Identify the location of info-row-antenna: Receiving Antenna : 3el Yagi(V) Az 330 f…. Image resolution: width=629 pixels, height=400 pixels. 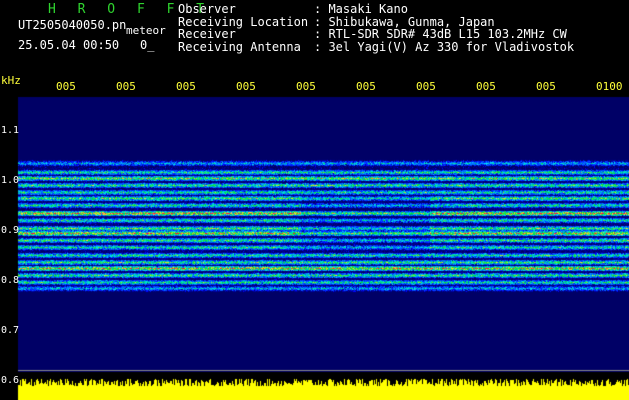
(376, 46).